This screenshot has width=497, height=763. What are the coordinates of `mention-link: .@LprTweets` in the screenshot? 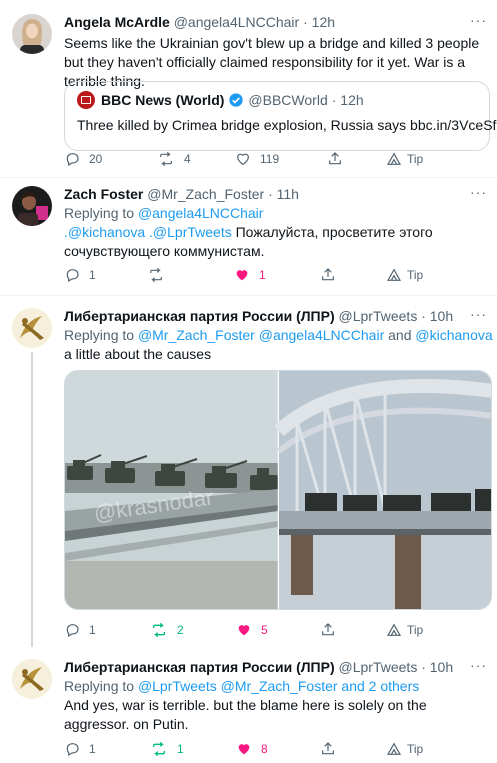 It's located at (188, 232).